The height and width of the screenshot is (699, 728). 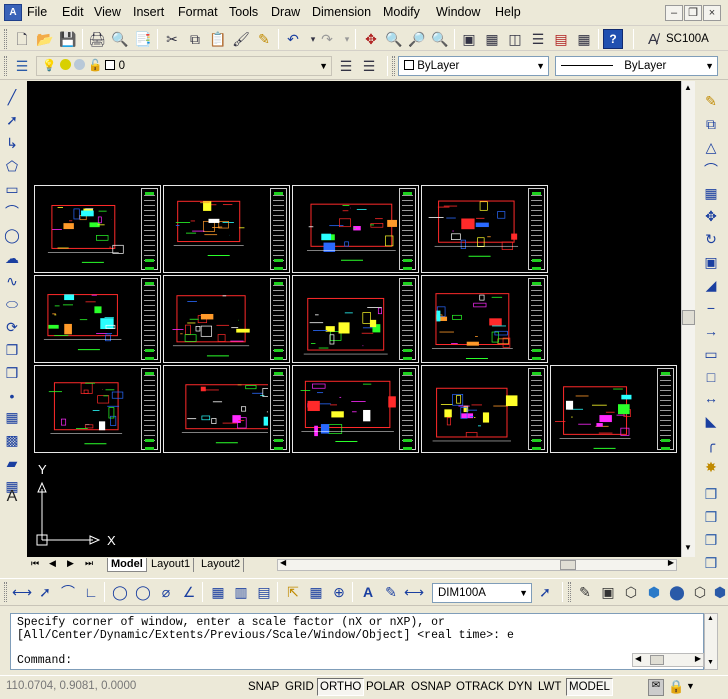 I want to click on make-block-icon: ❒, so click(x=12, y=373).